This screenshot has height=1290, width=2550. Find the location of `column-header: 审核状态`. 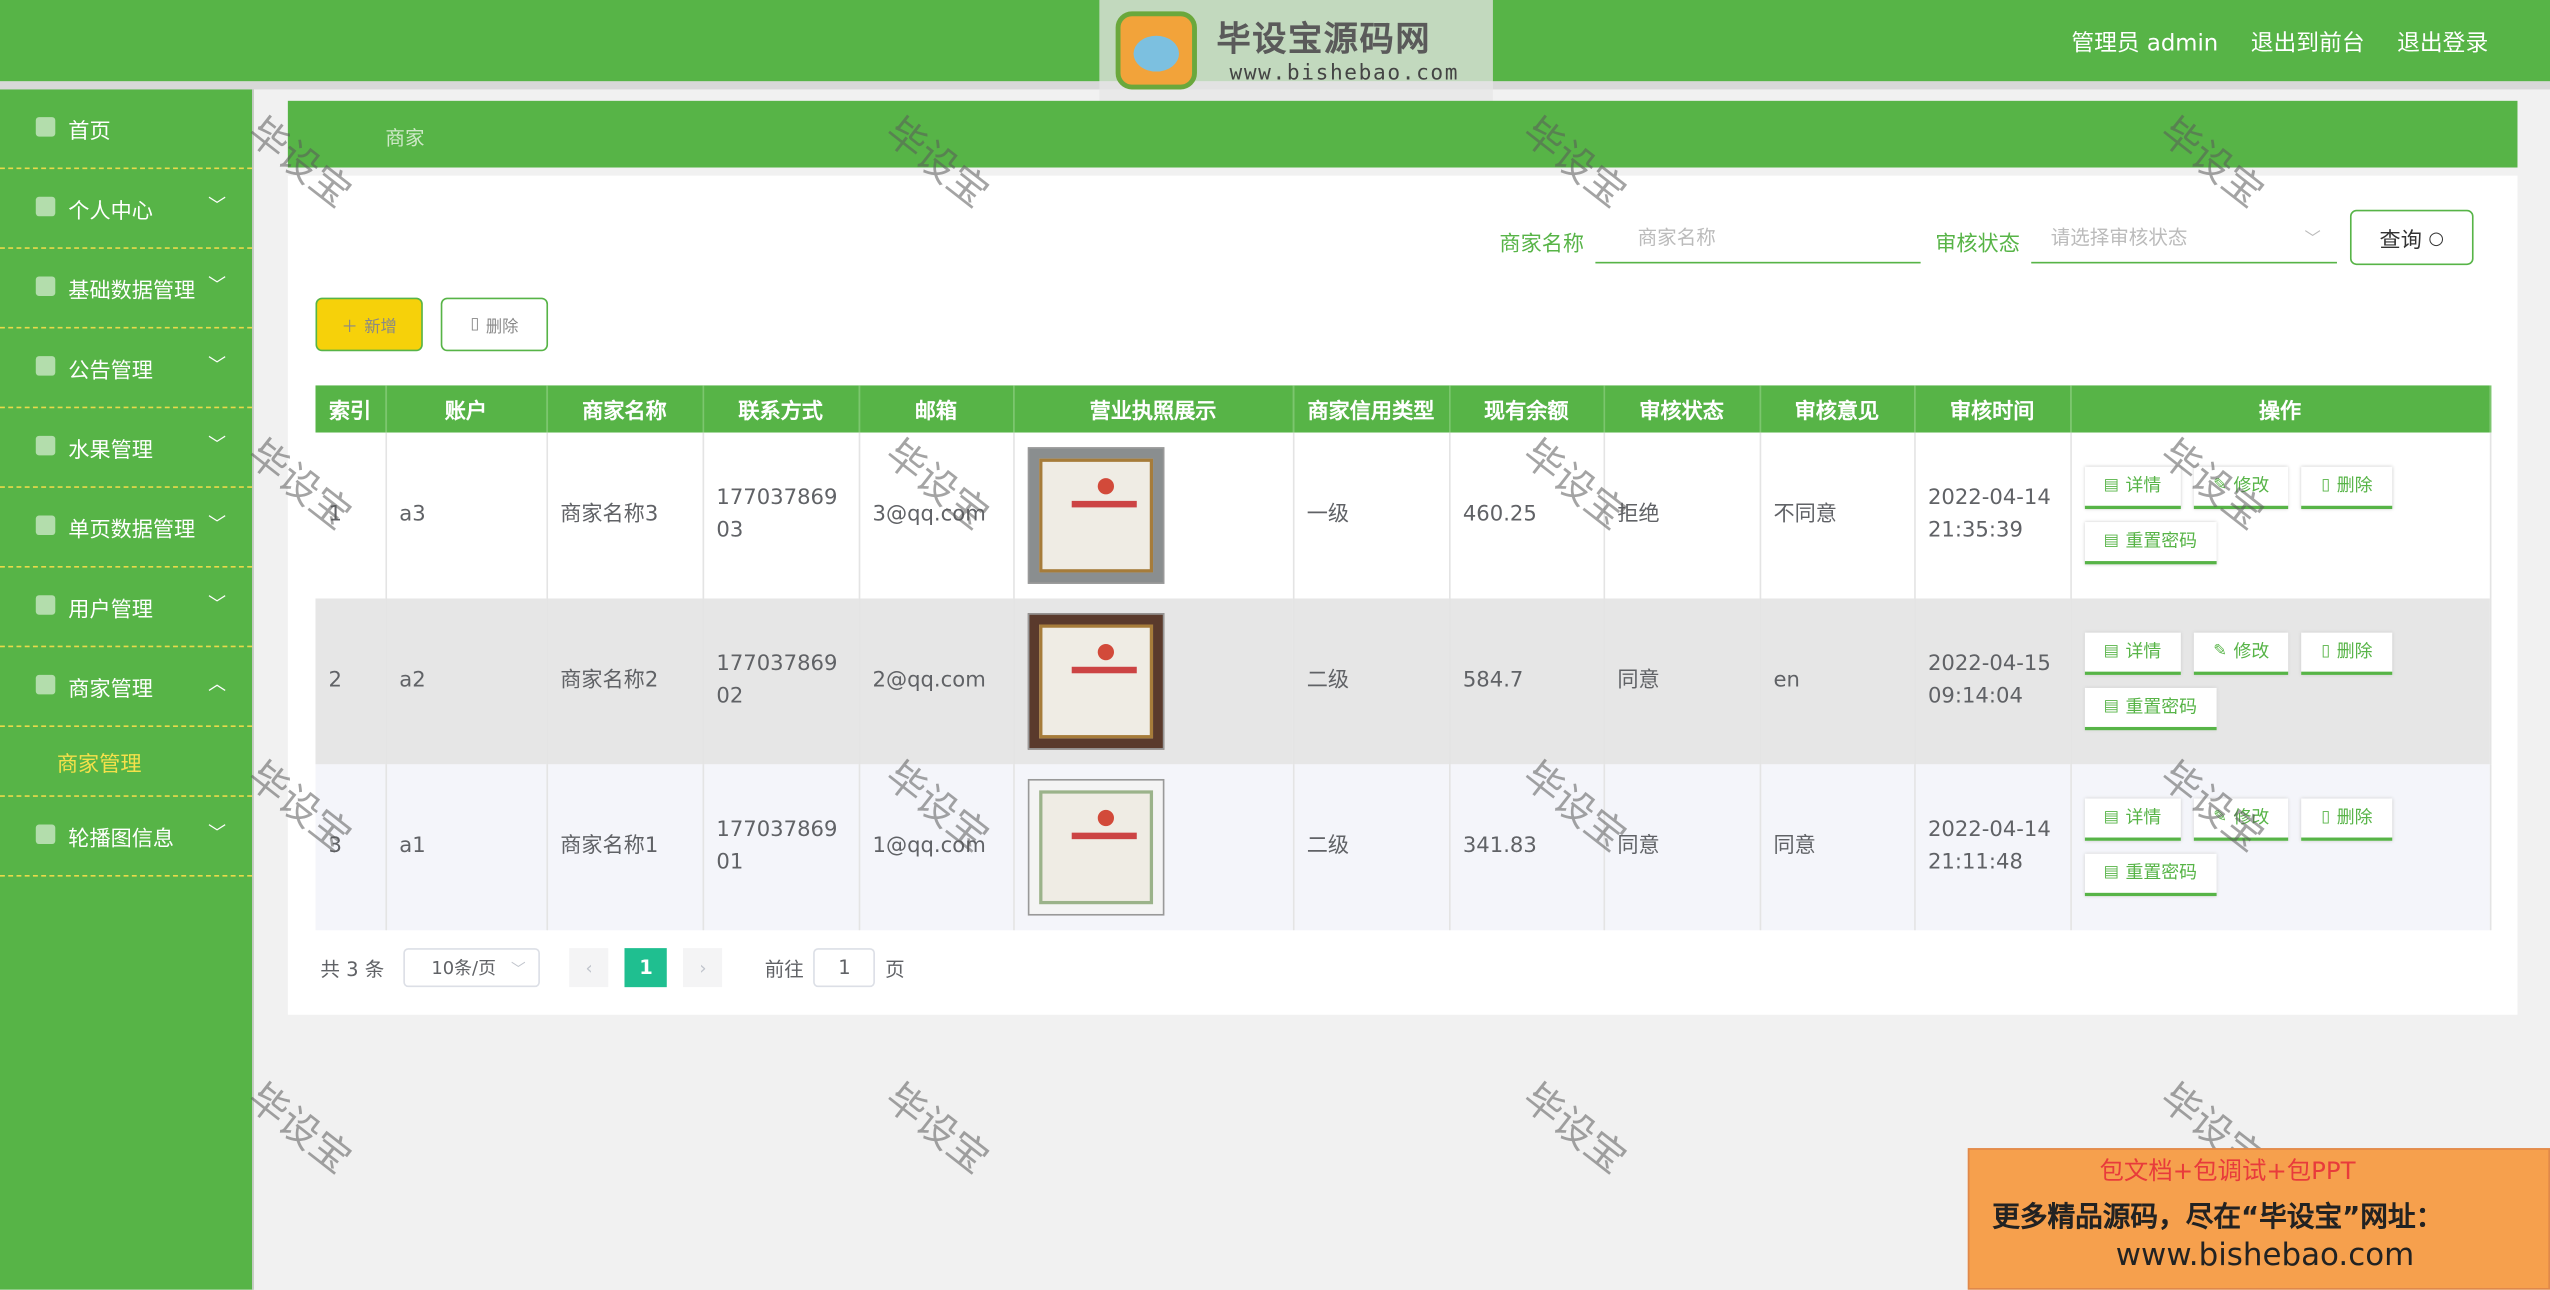

column-header: 审核状态 is located at coordinates (1682, 409).